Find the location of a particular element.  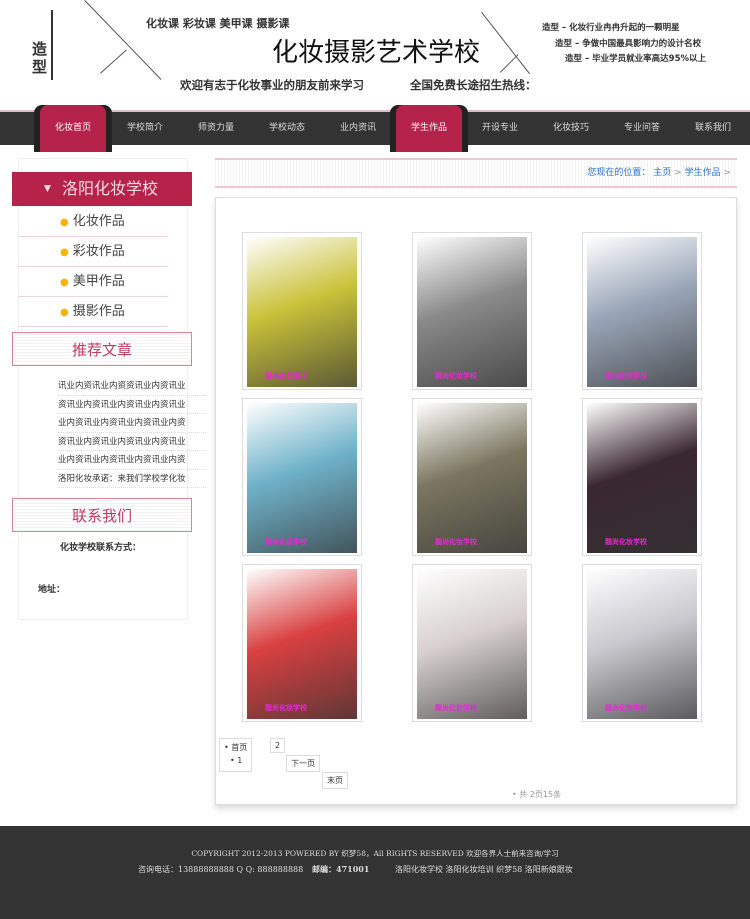

sidebar-item-label: 美甲作品 is located at coordinates (98, 281).